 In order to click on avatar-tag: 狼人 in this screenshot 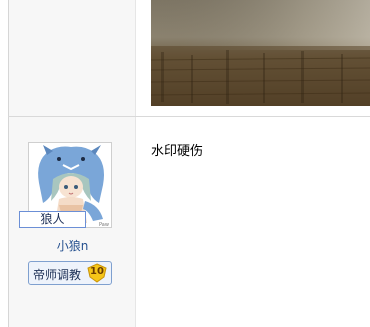, I will do `click(52, 219)`.